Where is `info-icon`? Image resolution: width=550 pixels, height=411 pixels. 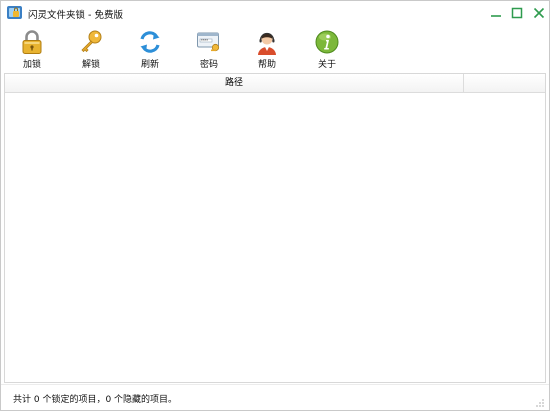 info-icon is located at coordinates (327, 42).